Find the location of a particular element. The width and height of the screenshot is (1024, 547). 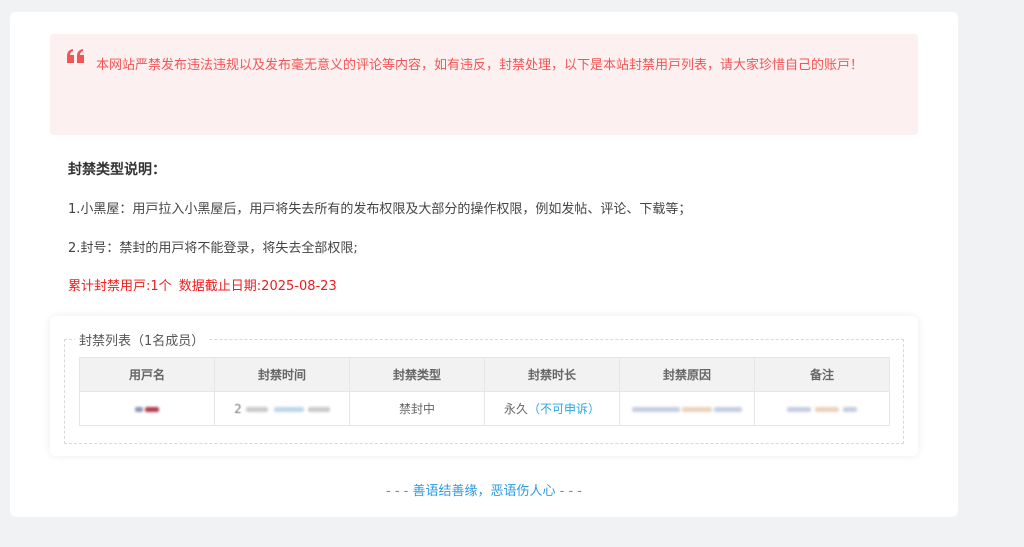

duration-text: 永久 is located at coordinates (515, 409).